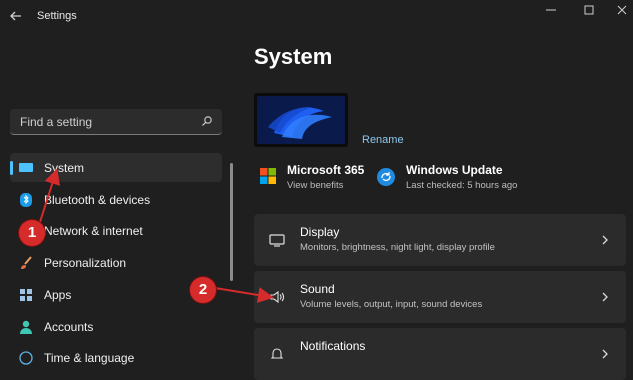  What do you see at coordinates (317, 289) in the screenshot?
I see `row-title: Sound` at bounding box center [317, 289].